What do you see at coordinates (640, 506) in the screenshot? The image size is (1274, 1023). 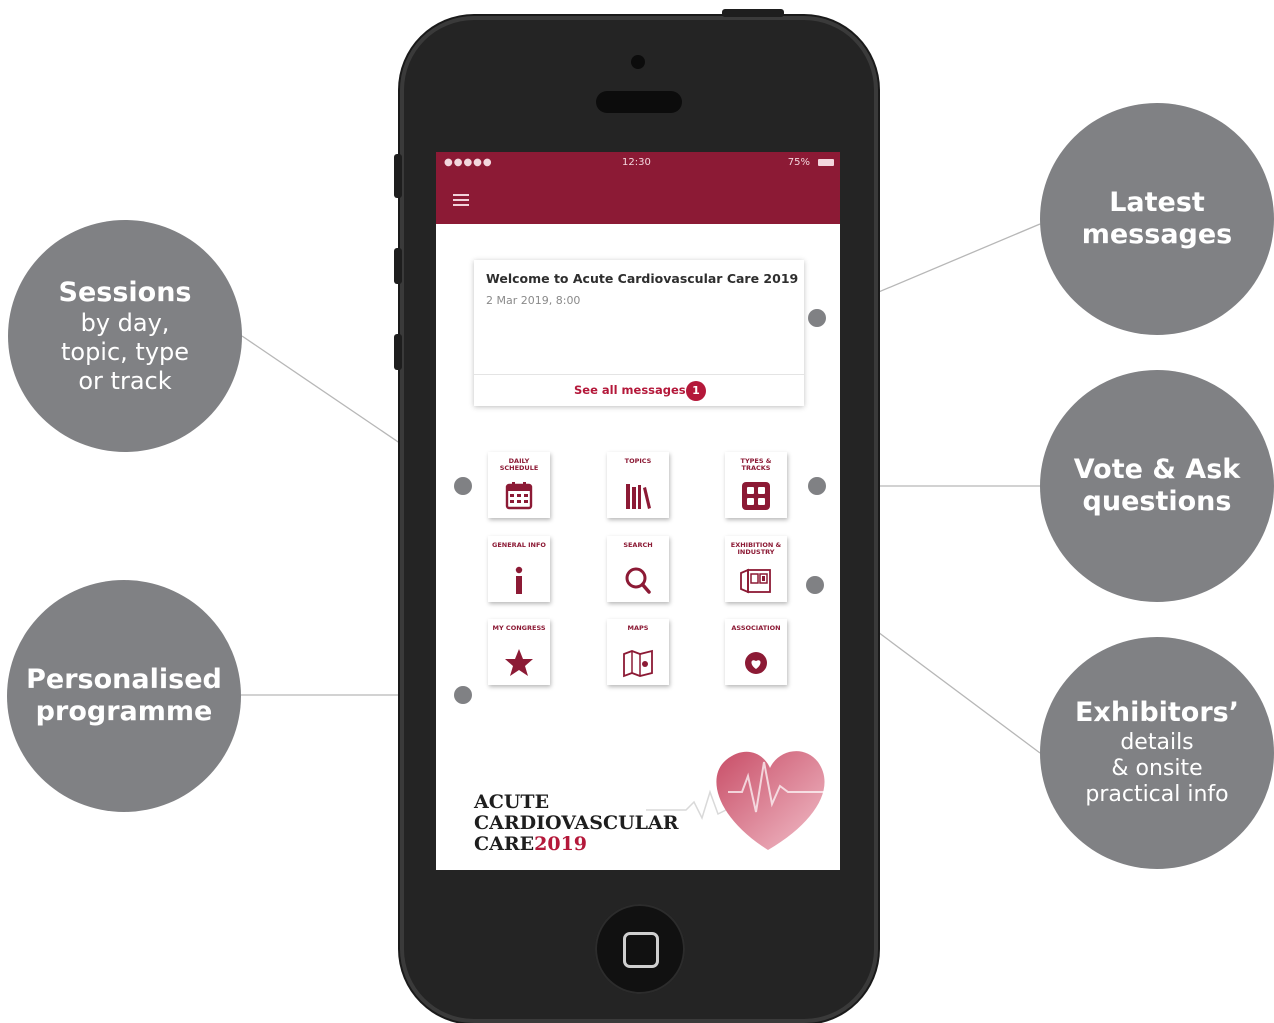 I see `anchor-dots` at bounding box center [640, 506].